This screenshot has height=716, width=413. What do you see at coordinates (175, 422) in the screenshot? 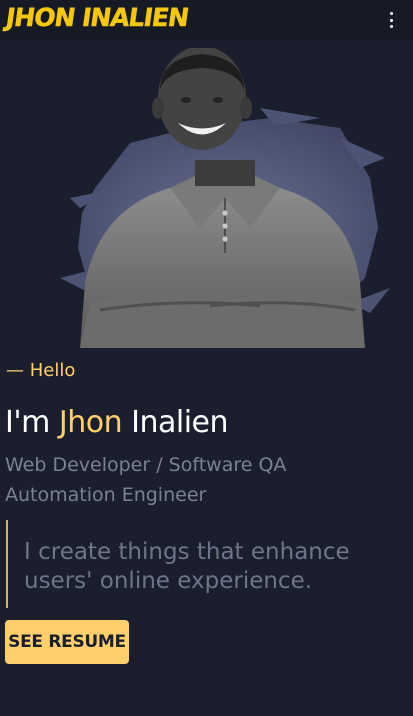
I see `name-suffix: Inalien` at bounding box center [175, 422].